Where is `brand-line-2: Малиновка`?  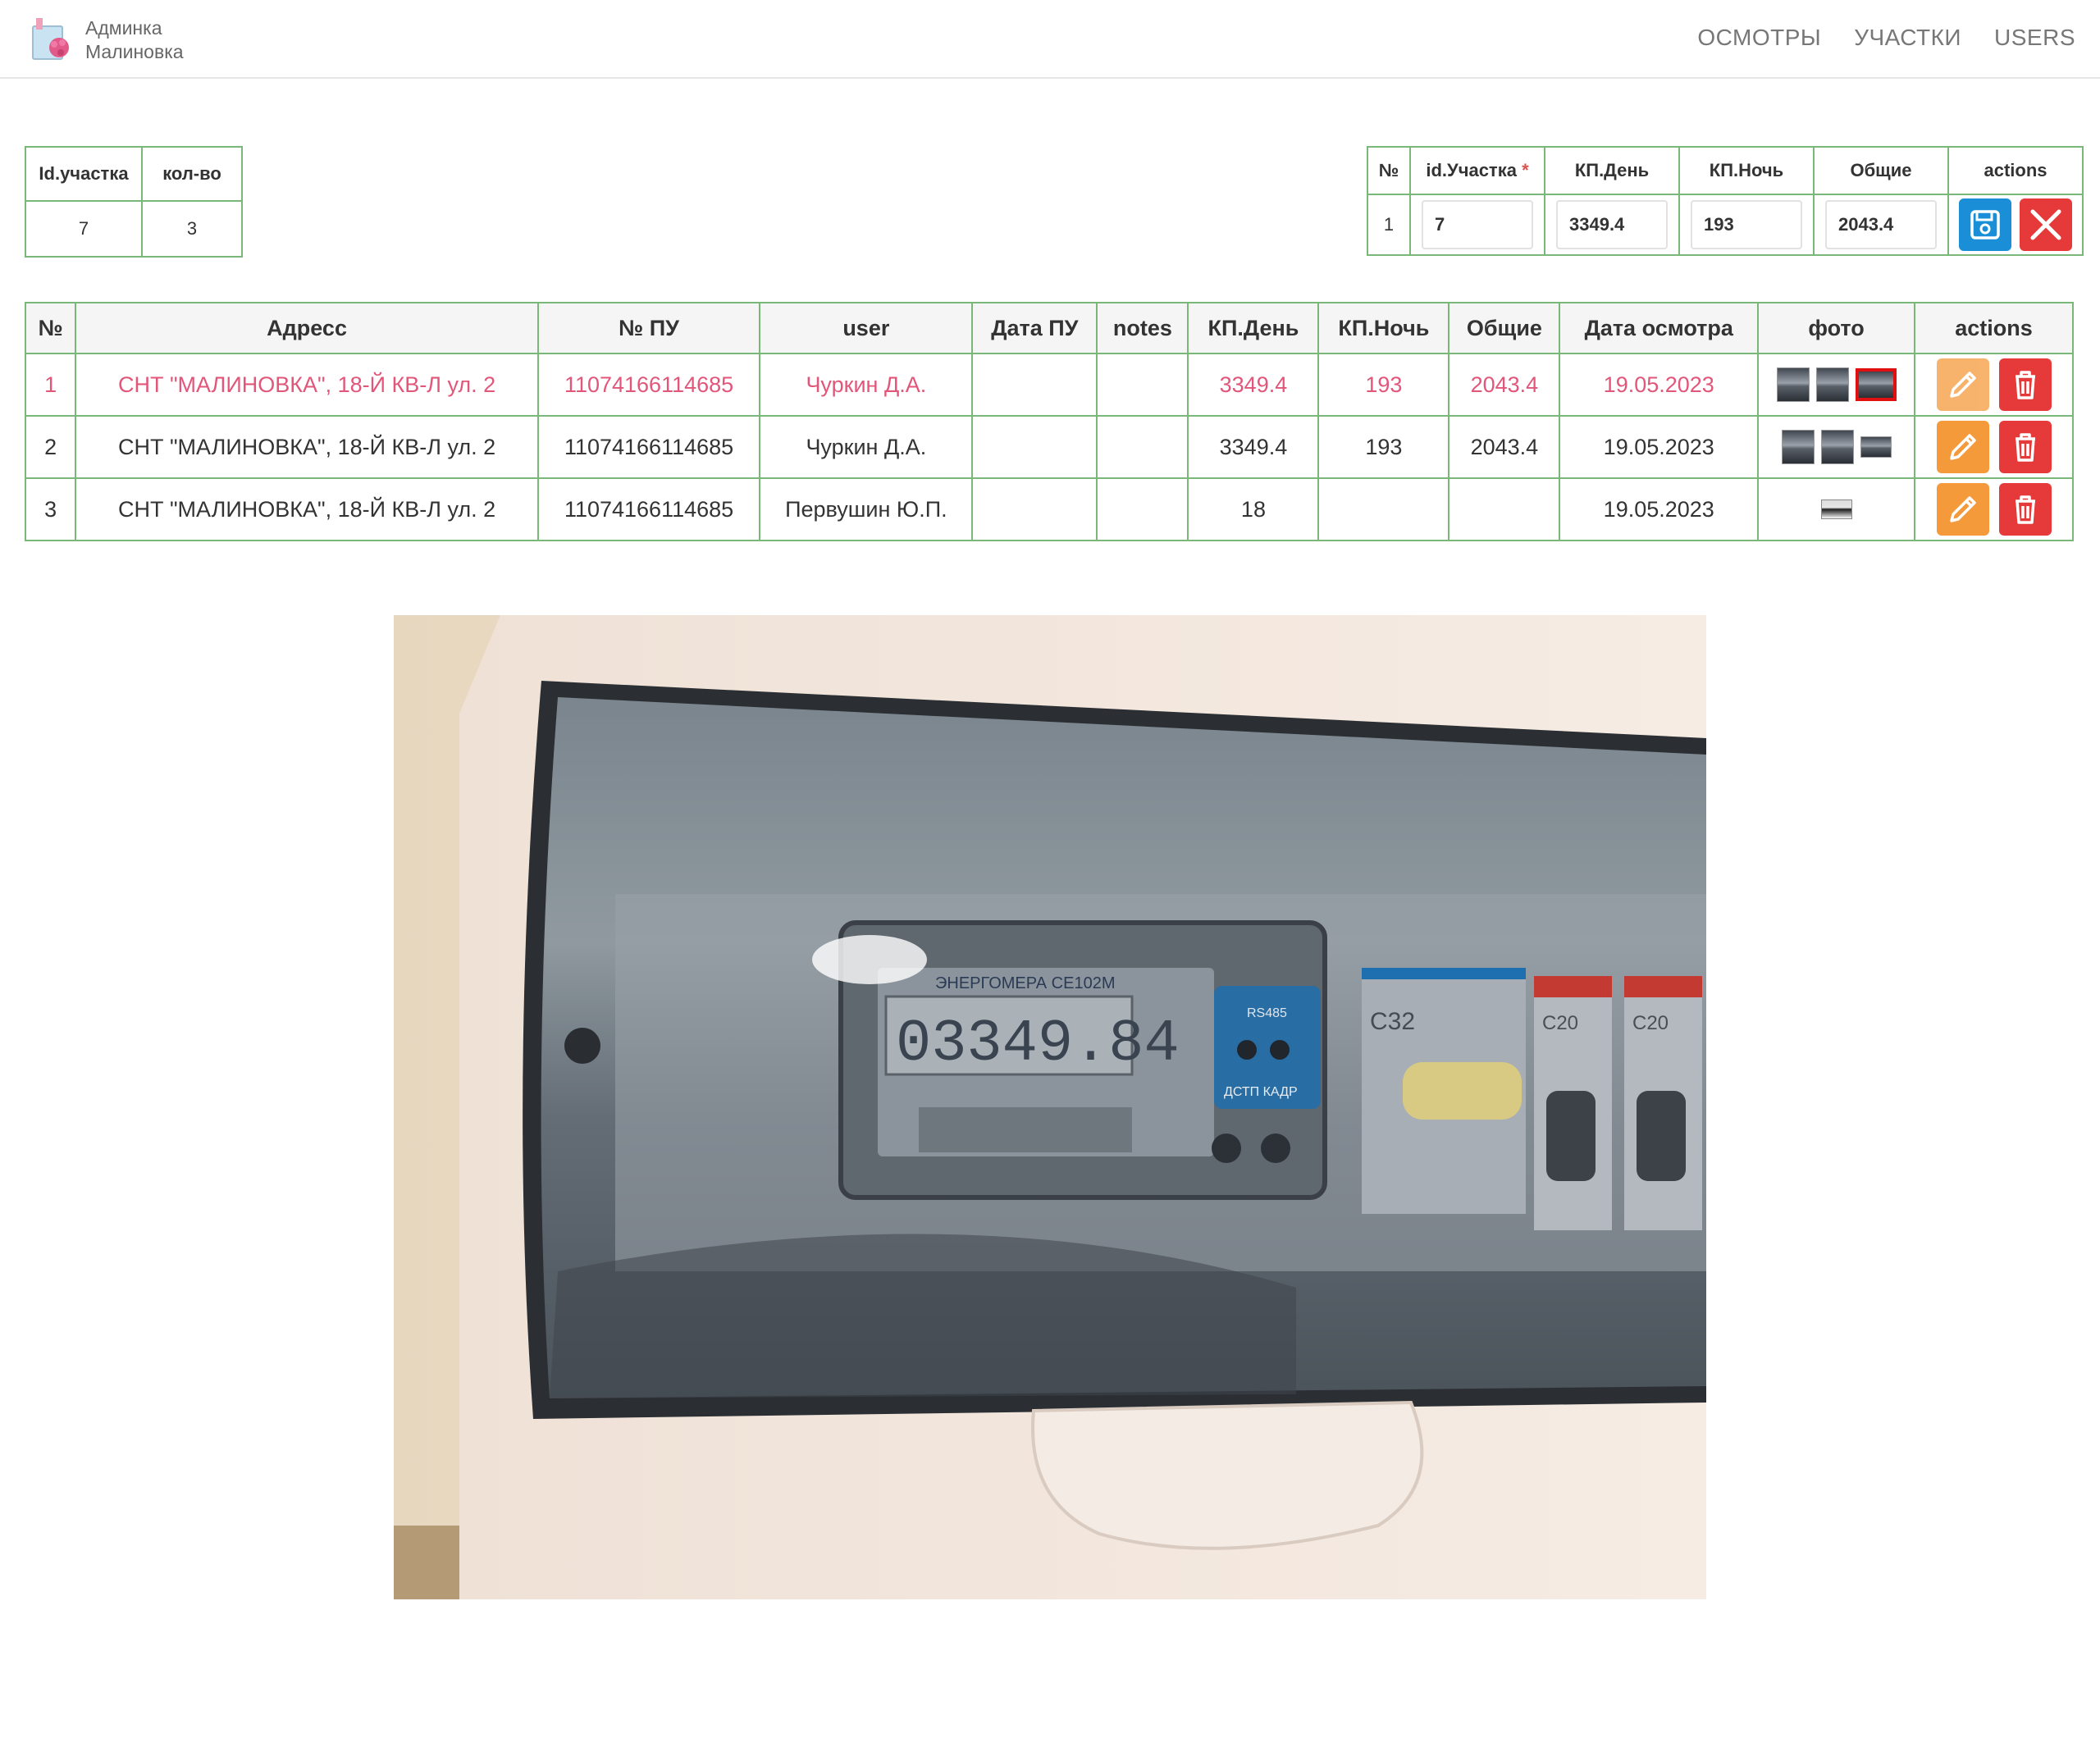
brand-line-2: Малиновка is located at coordinates (134, 51).